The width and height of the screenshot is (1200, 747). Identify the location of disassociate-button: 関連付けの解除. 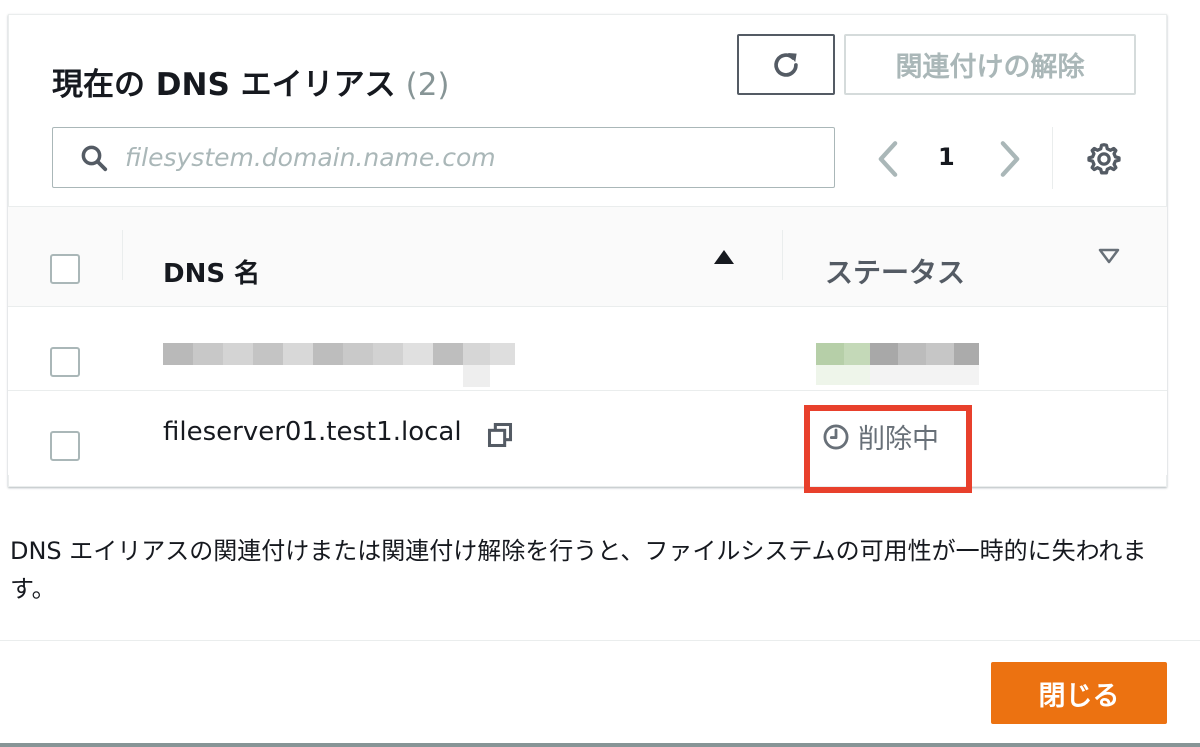
(990, 64).